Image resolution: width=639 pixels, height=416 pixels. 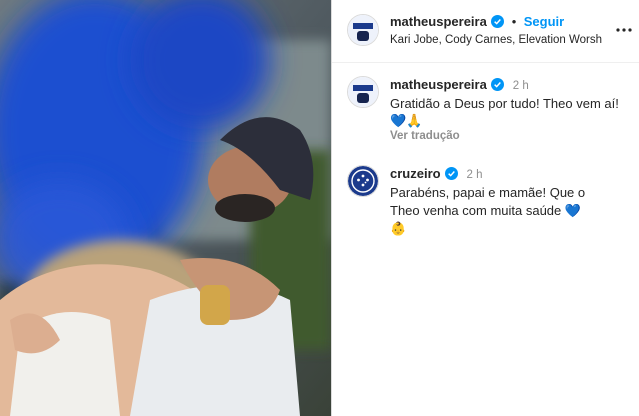 I want to click on caption-avatar-image, so click(x=363, y=92).